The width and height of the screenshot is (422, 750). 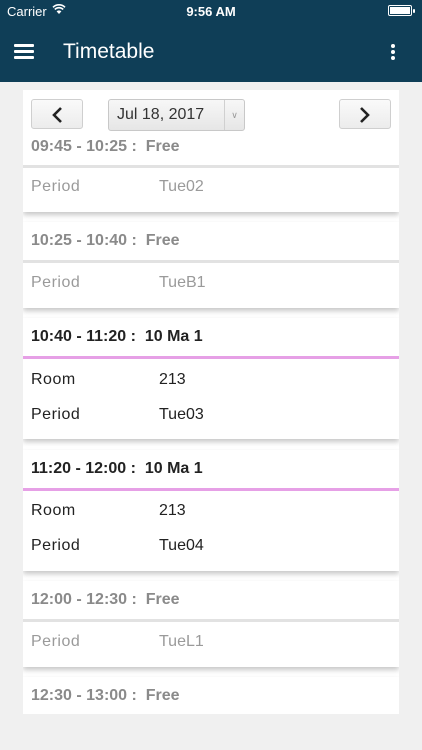 I want to click on entry-value-period: Tue02, so click(x=181, y=186).